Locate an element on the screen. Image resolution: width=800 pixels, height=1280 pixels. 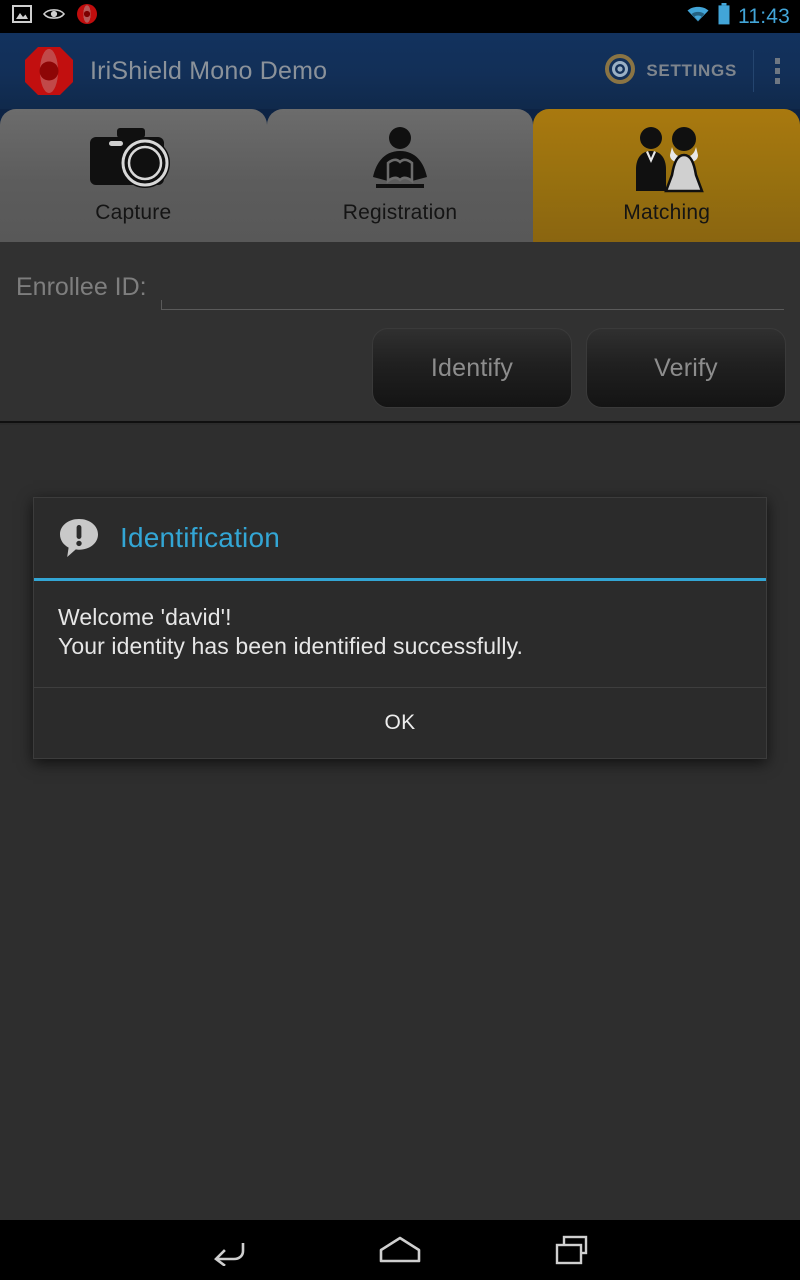
person-reading-icon is located at coordinates (400, 160).